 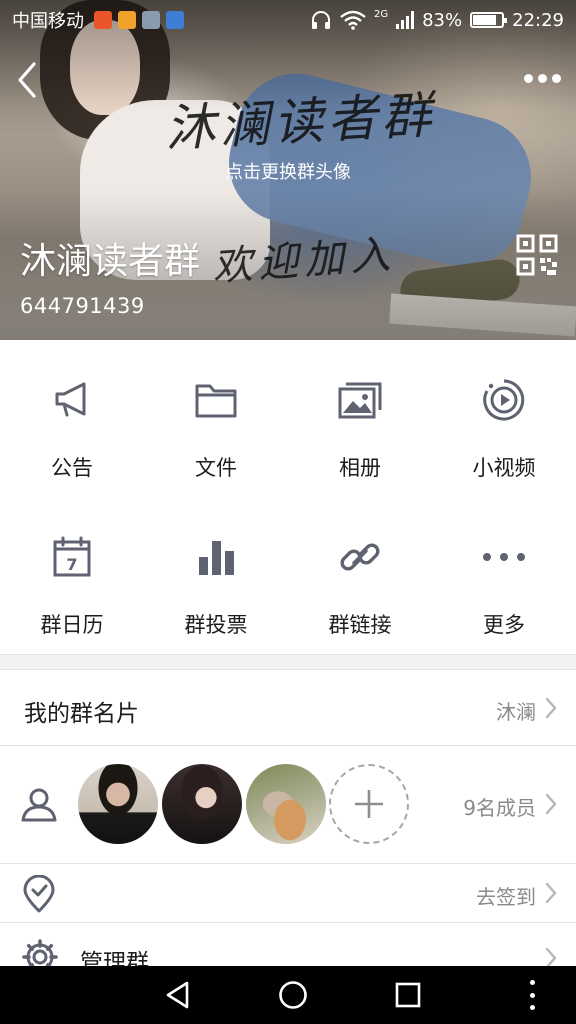 What do you see at coordinates (360, 400) in the screenshot?
I see `photo-album-icon` at bounding box center [360, 400].